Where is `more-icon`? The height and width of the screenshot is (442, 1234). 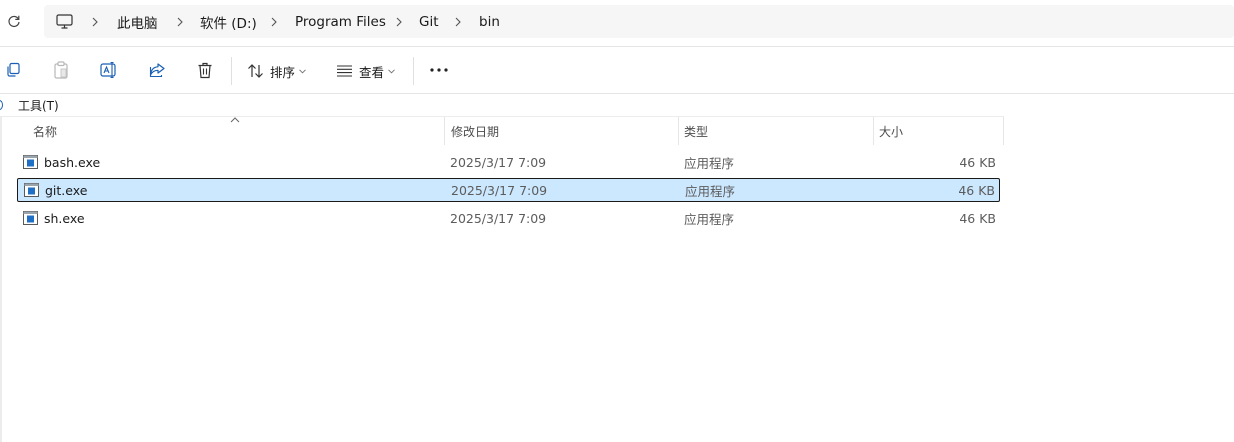 more-icon is located at coordinates (439, 70).